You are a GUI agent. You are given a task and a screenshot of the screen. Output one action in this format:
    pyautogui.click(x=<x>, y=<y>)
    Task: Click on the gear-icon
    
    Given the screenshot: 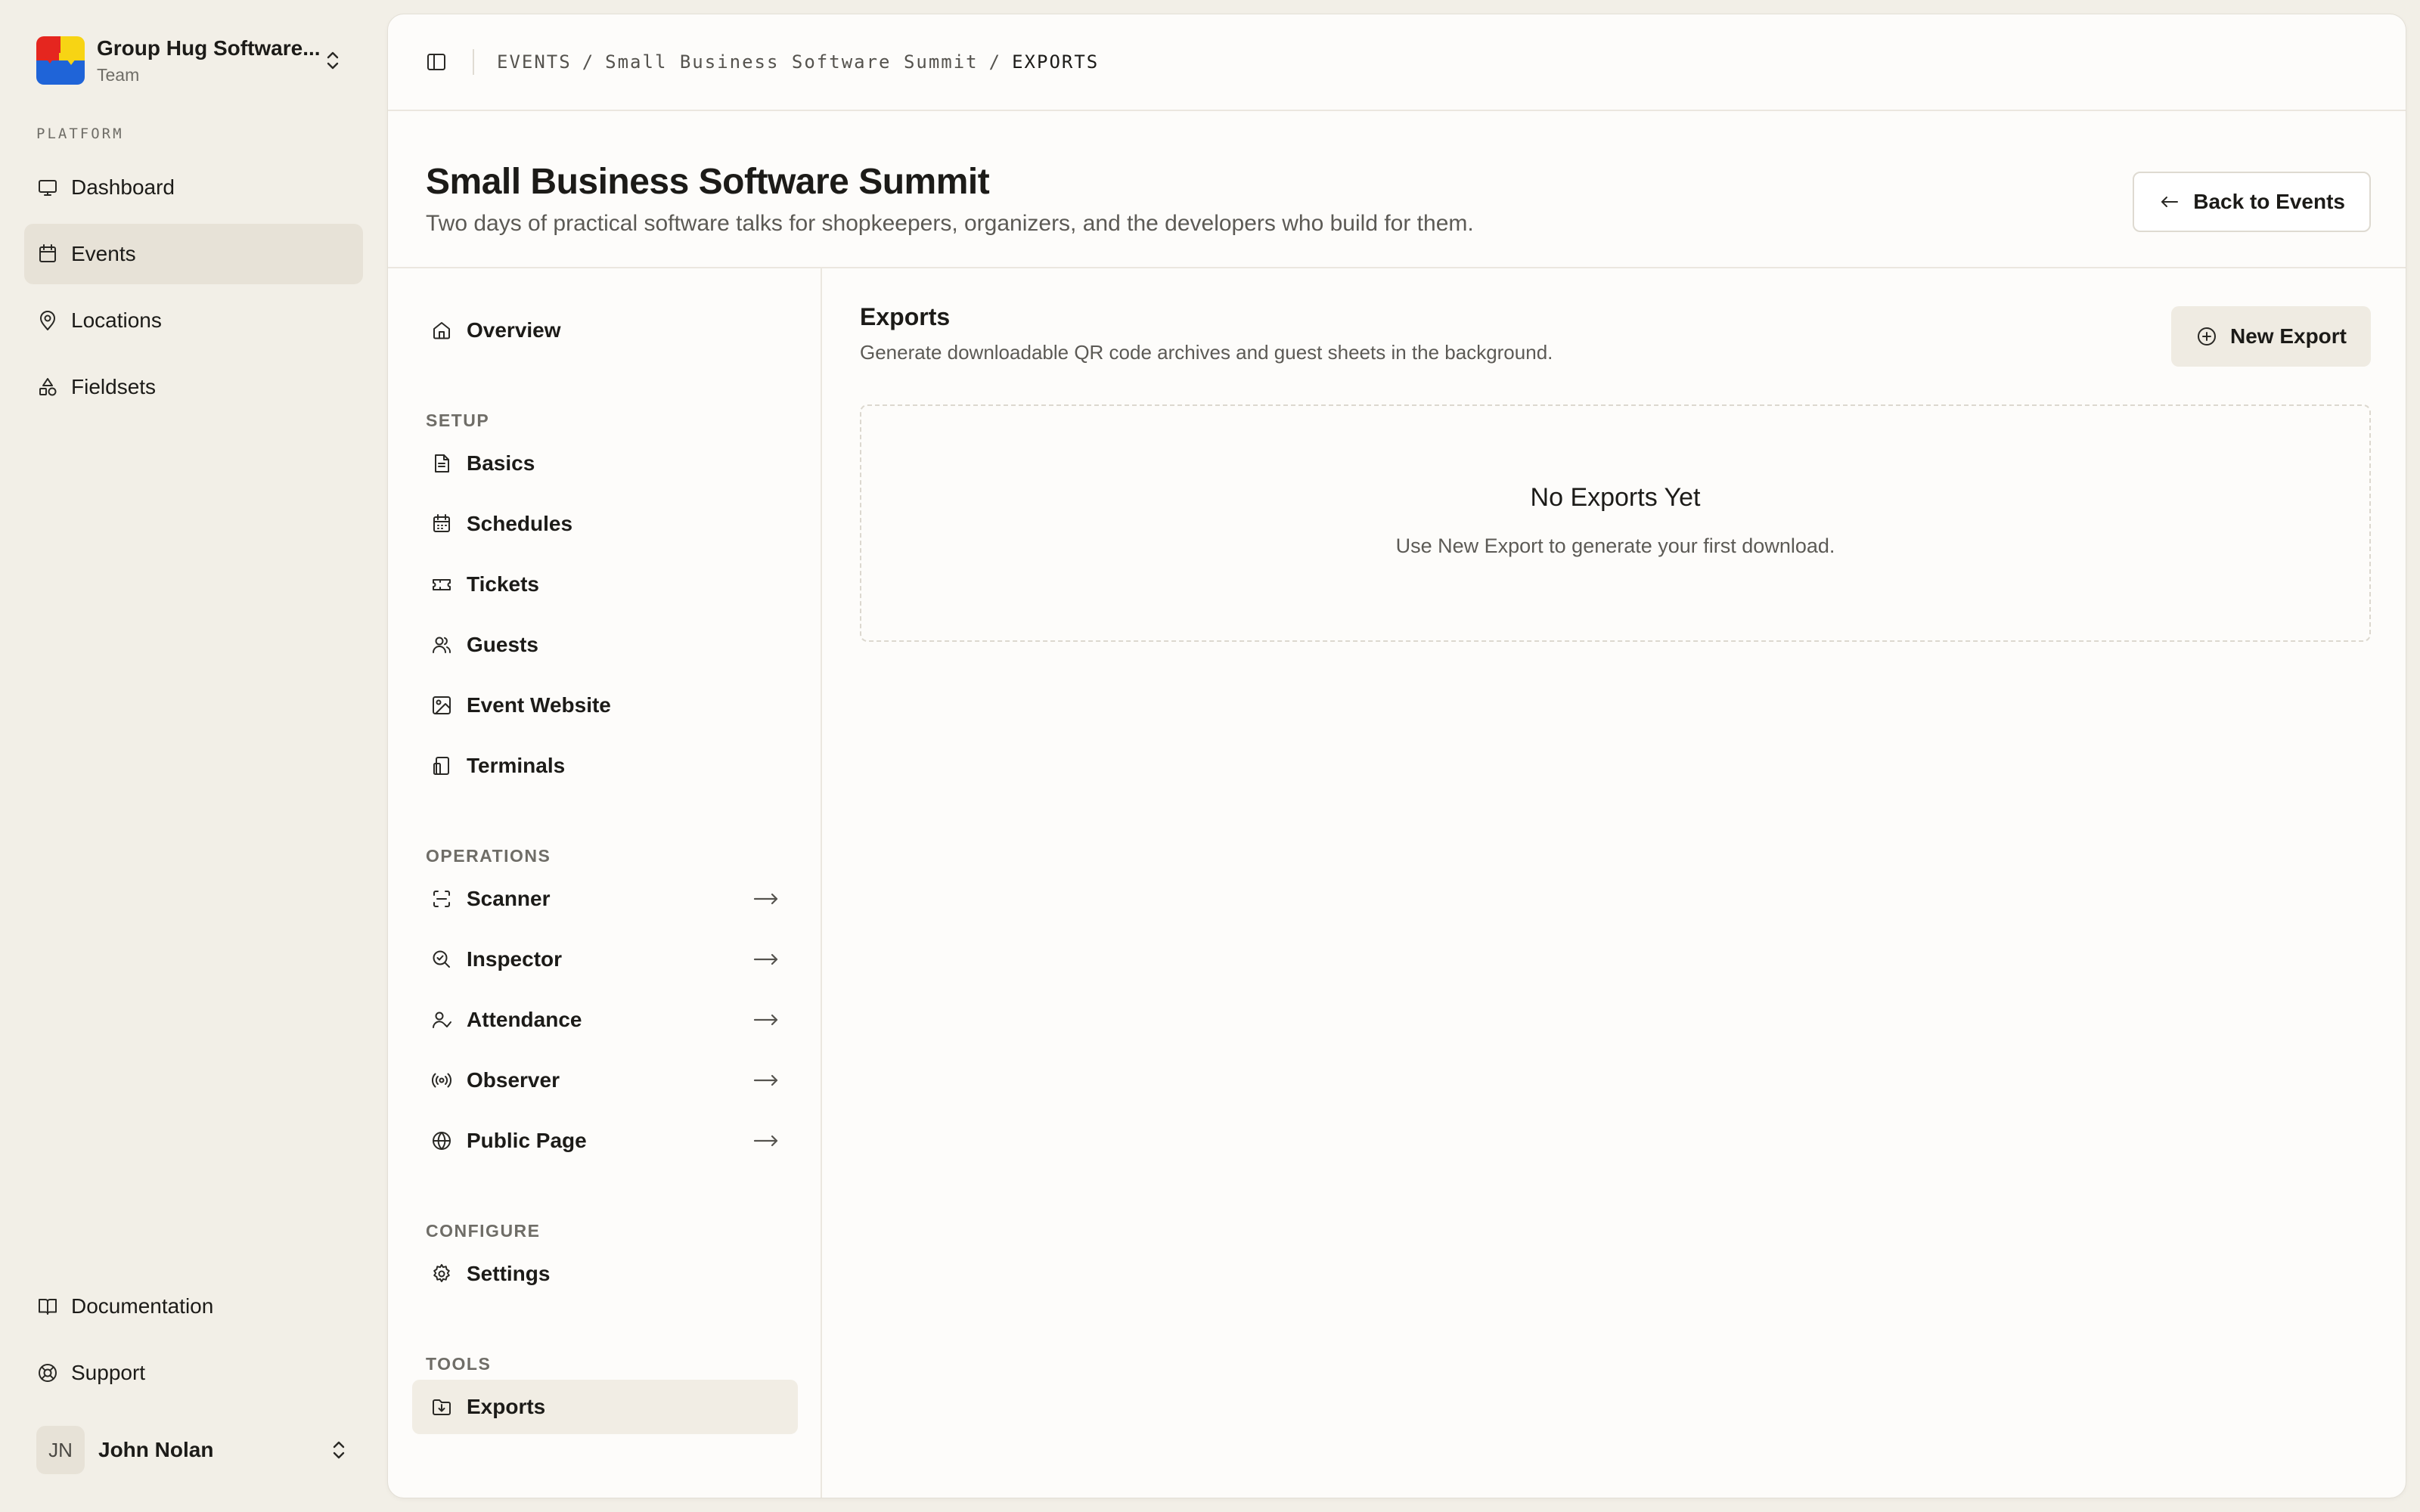 What is the action you would take?
    pyautogui.click(x=441, y=1274)
    